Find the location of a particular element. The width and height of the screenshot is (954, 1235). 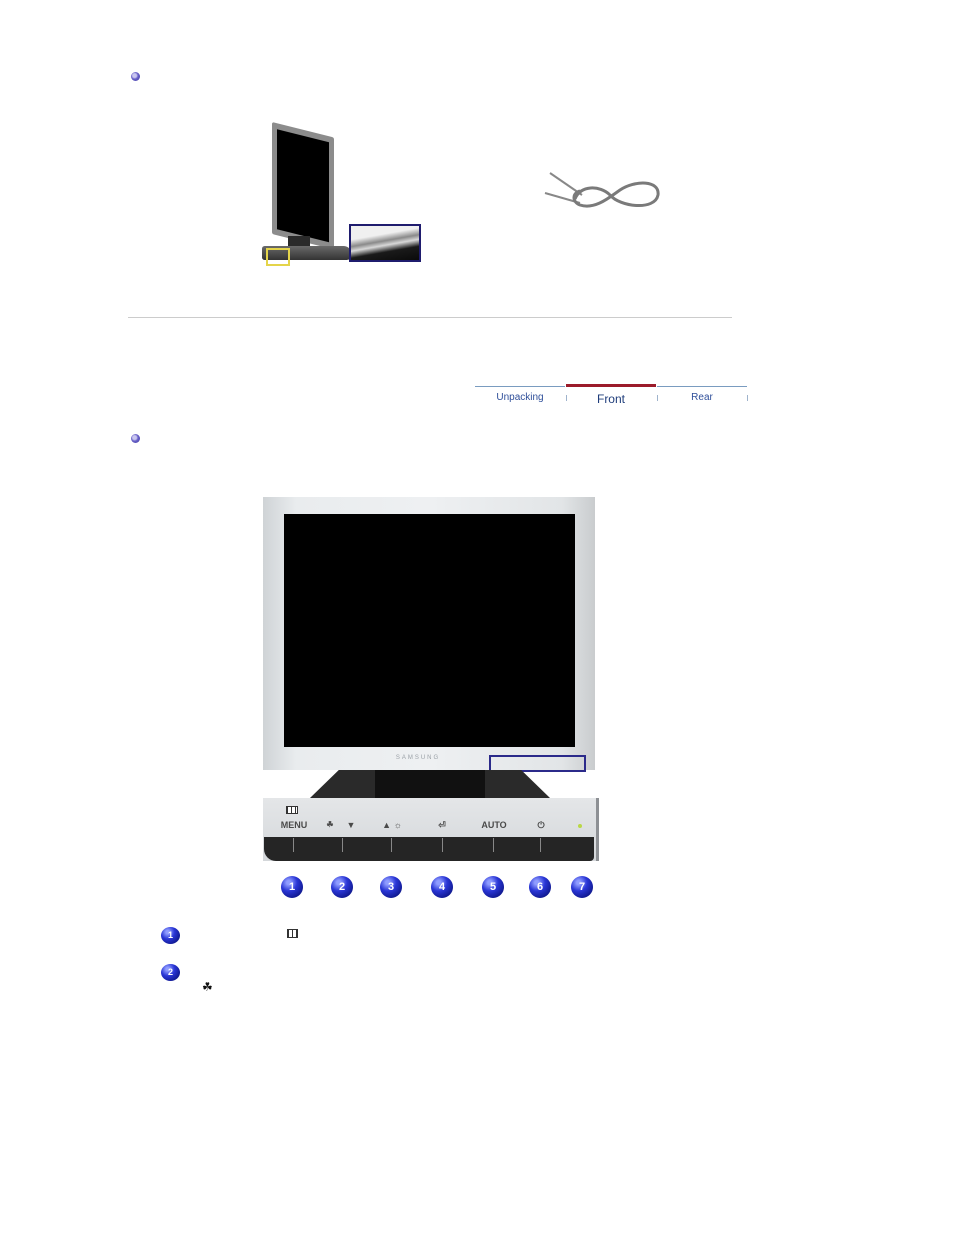

monitor-side-view-image is located at coordinates (342, 193).